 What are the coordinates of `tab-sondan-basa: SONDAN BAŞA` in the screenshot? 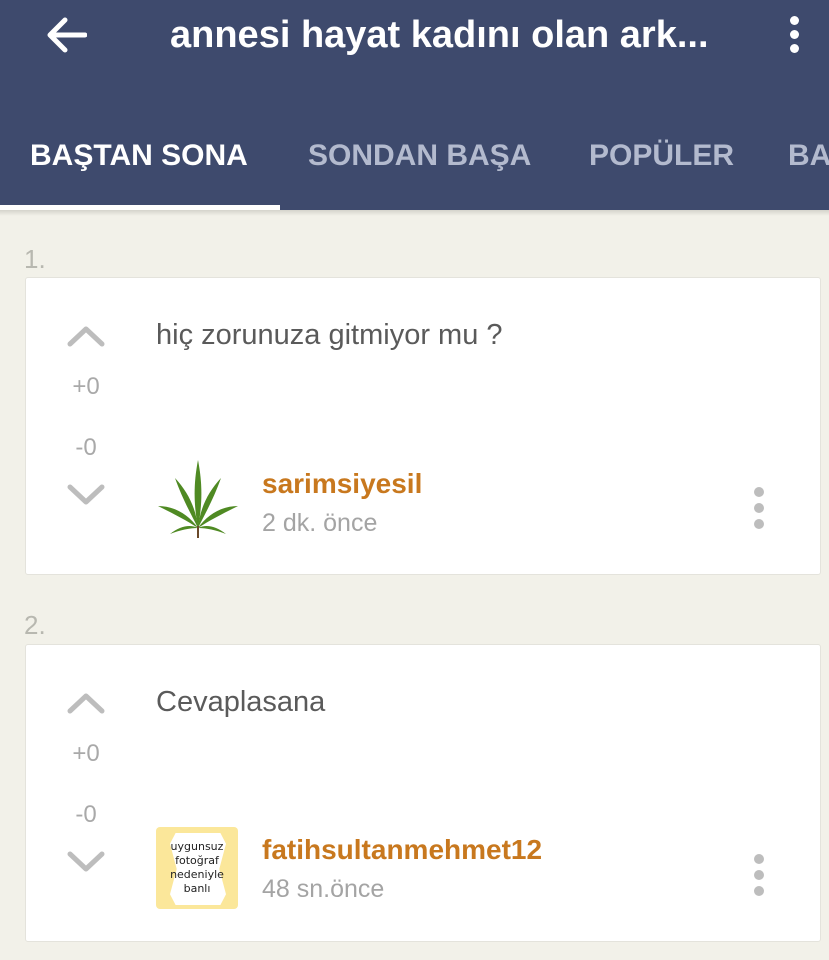 It's located at (419, 156).